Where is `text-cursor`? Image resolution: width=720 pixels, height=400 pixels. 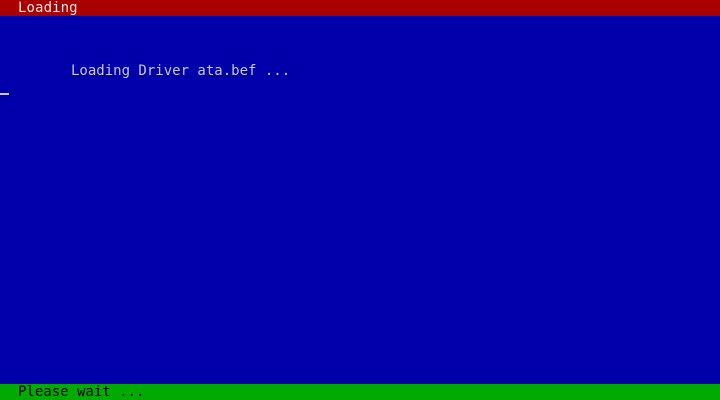 text-cursor is located at coordinates (4, 94).